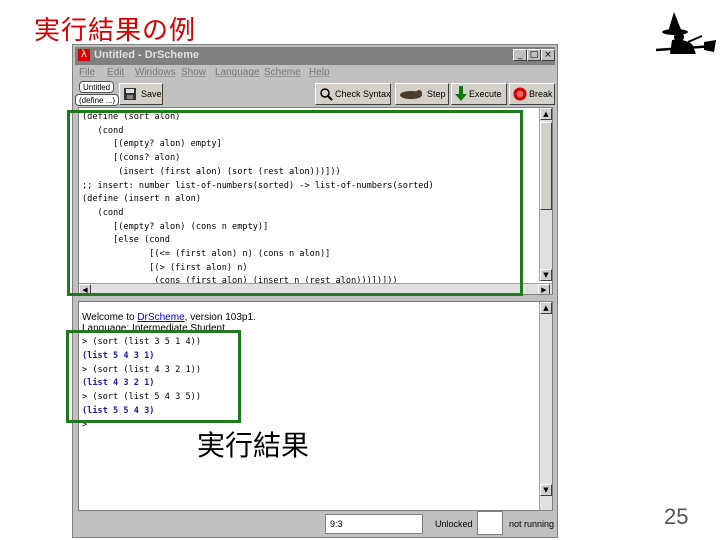  I want to click on interactions-scroll-down-button: ▼, so click(546, 490).